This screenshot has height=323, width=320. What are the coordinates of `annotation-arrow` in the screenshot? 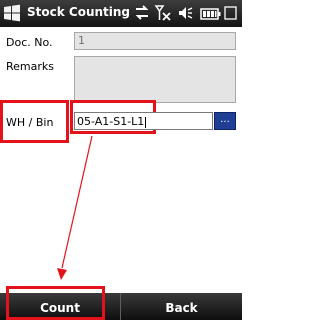 It's located at (75, 207).